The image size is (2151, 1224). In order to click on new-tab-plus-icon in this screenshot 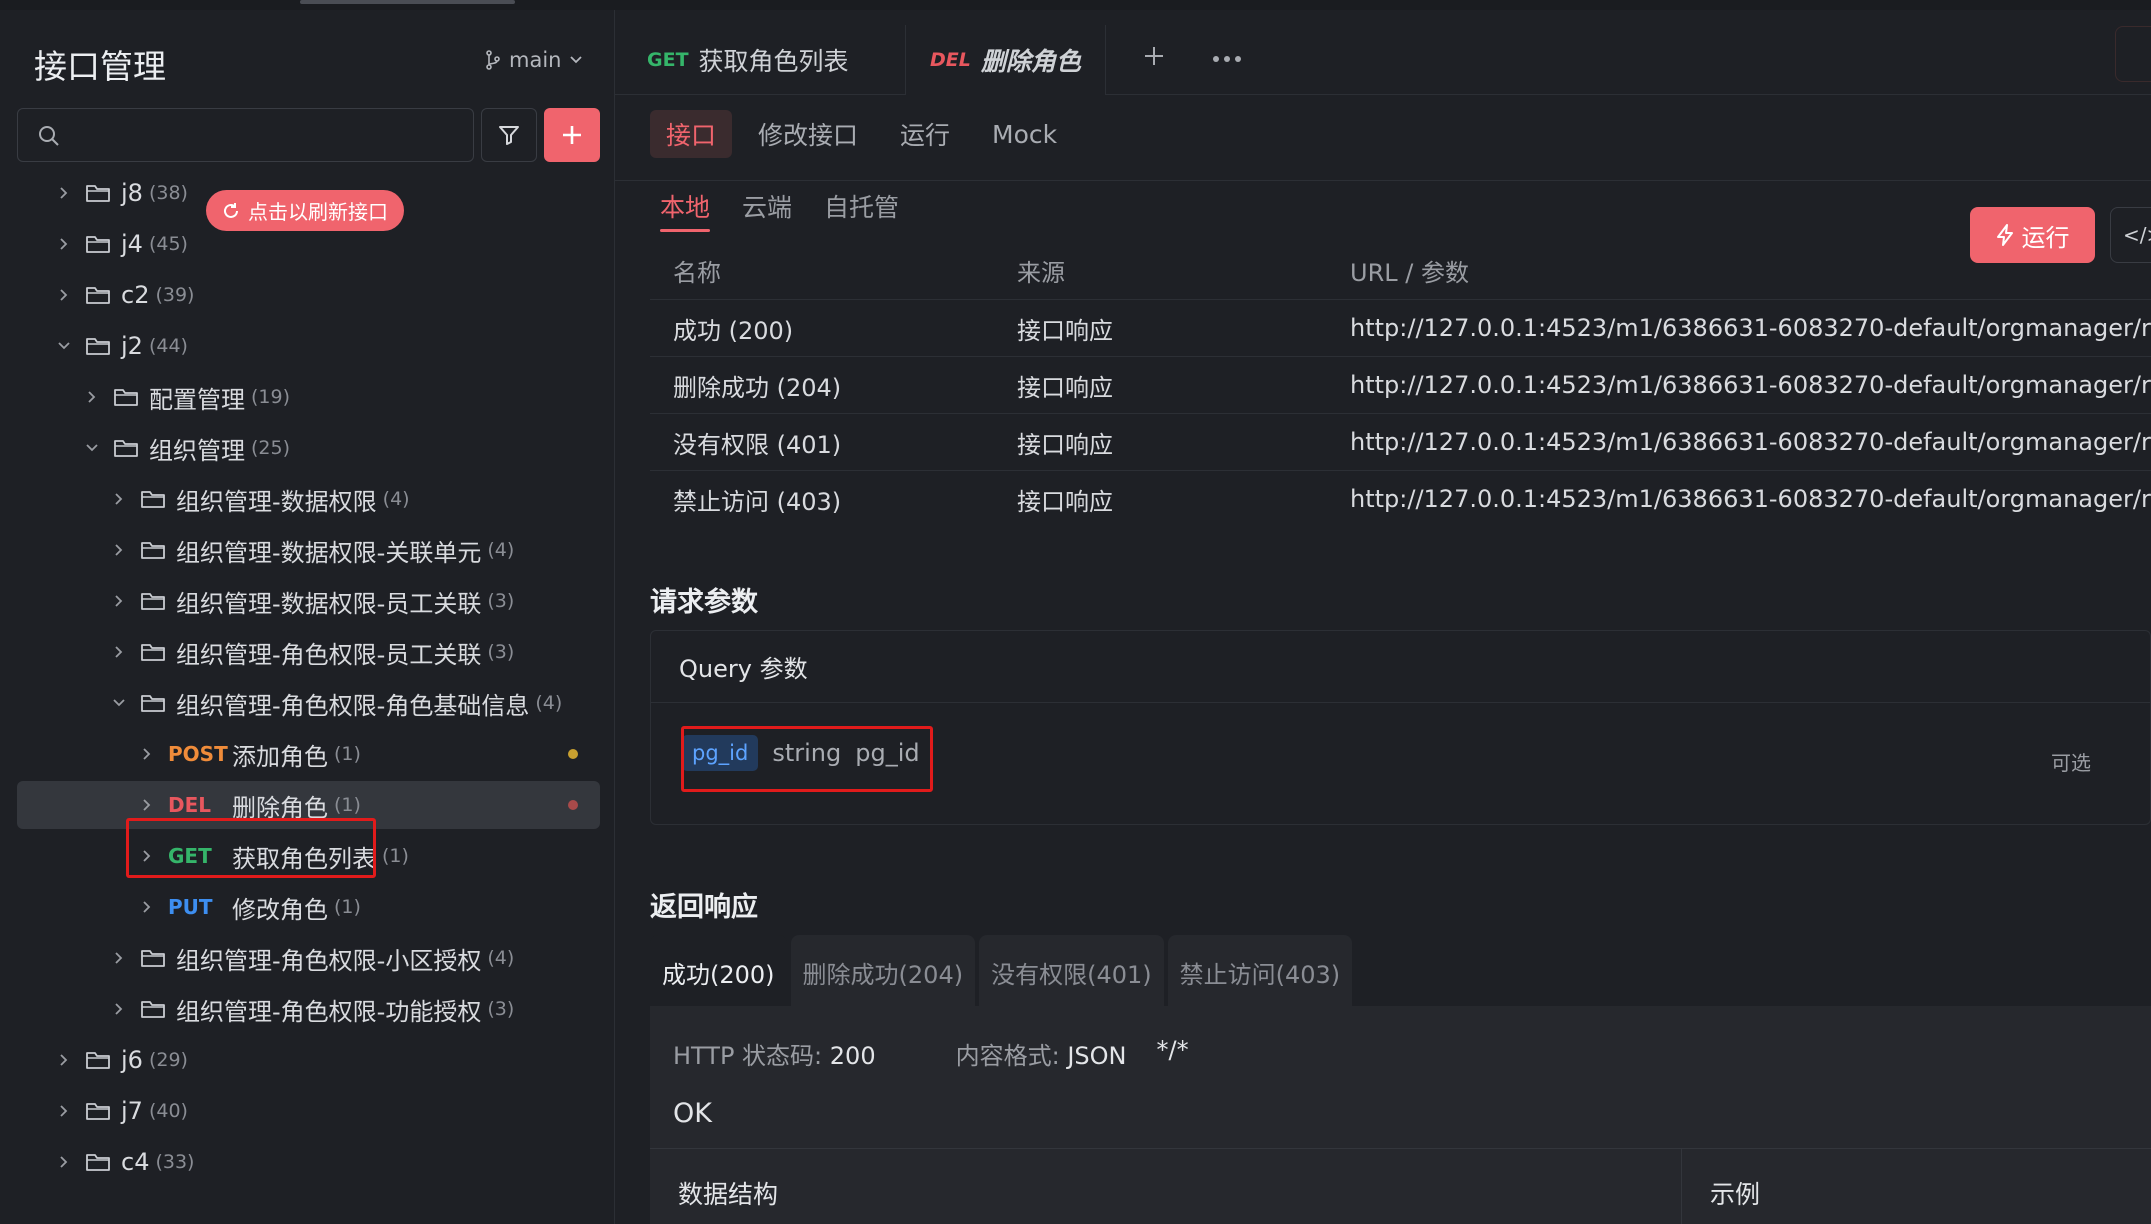, I will do `click(1154, 56)`.